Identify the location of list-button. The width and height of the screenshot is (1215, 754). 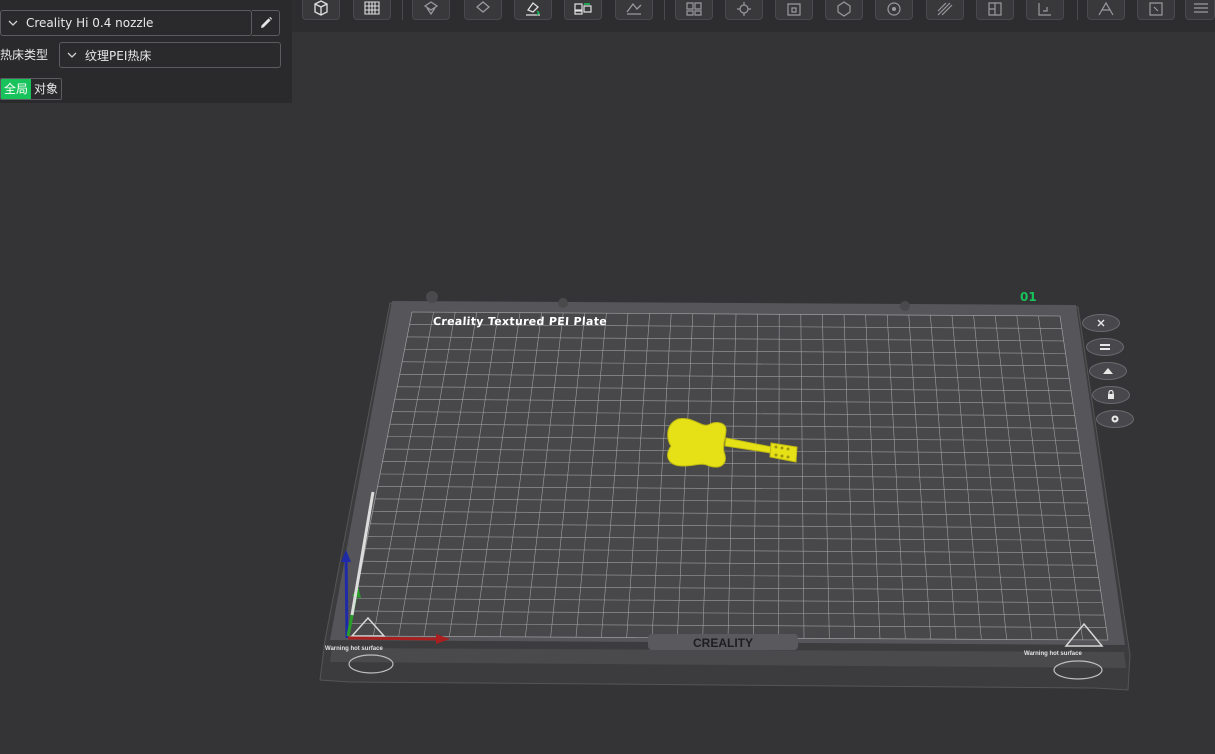
(1200, 10).